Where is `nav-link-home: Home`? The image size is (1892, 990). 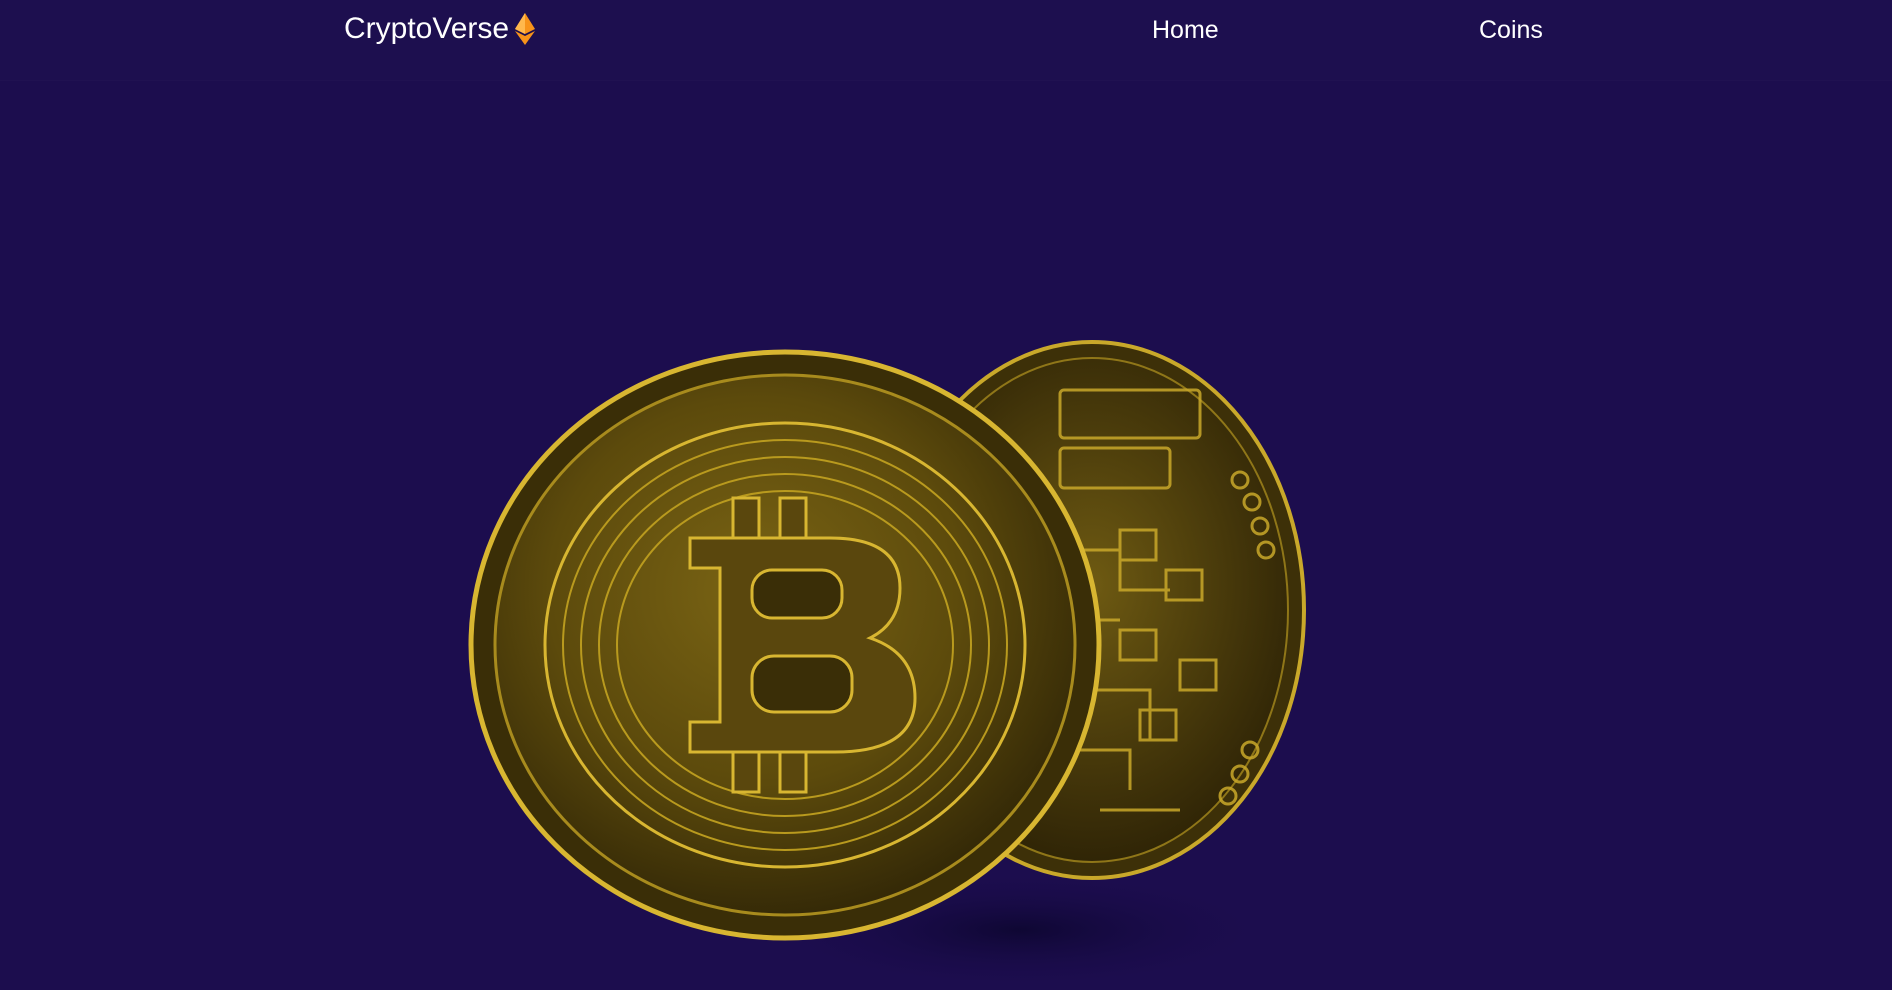 nav-link-home: Home is located at coordinates (1185, 30).